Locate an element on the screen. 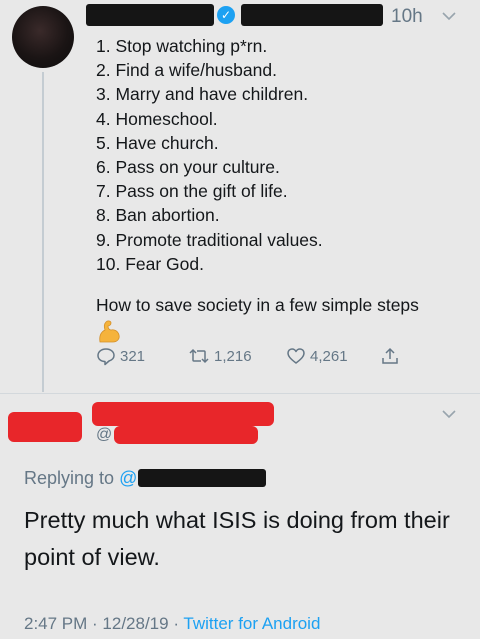 This screenshot has height=639, width=480. list-item: 3. Marry and have children. is located at coordinates (202, 94).